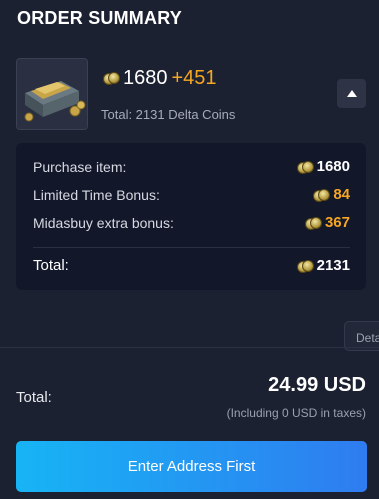 This screenshot has height=499, width=379. Describe the element at coordinates (145, 77) in the screenshot. I see `base-amount: 1680` at that location.